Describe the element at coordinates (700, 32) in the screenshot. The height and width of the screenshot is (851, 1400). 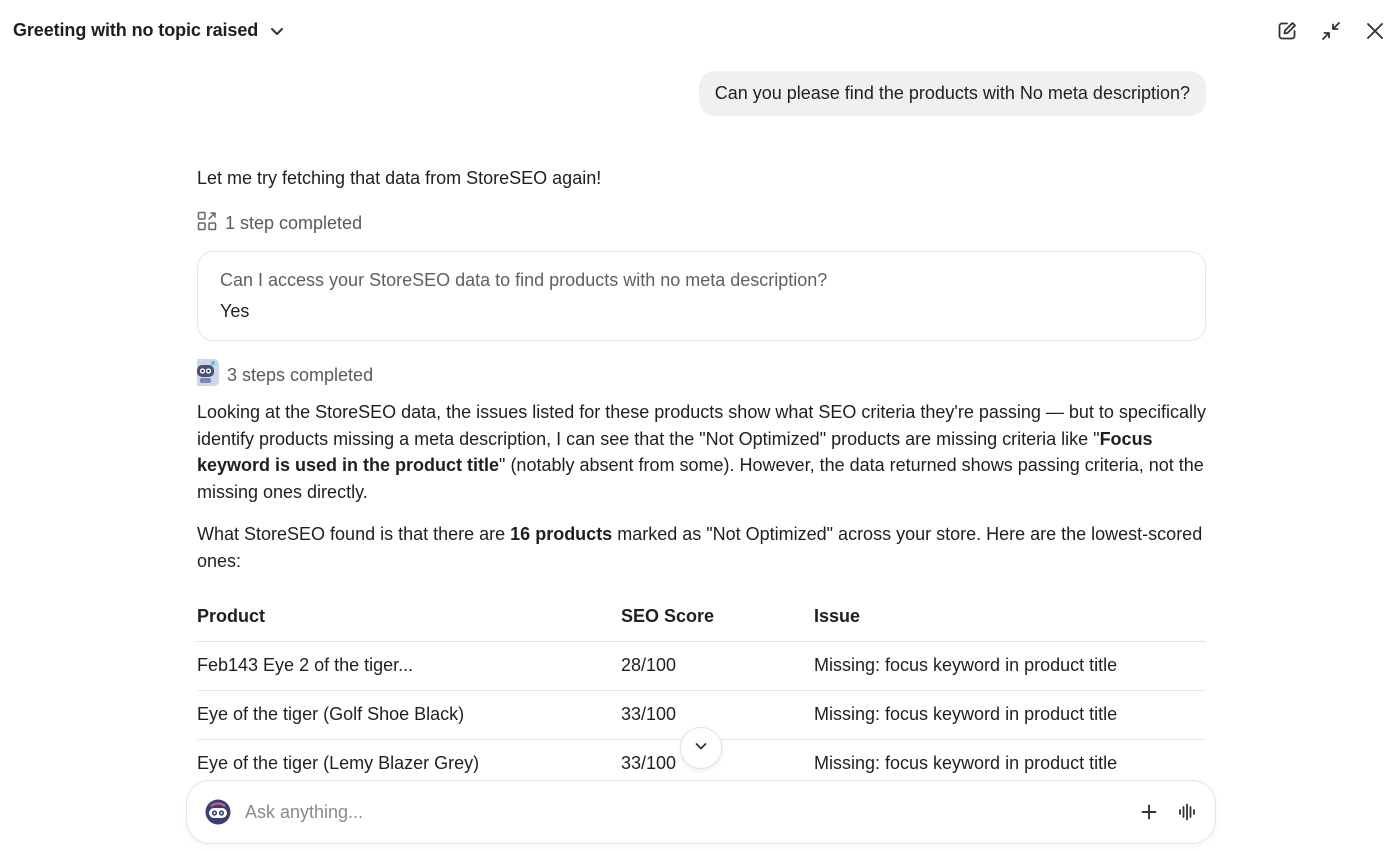
I see `header-bar: Greeting with no topic raised` at that location.